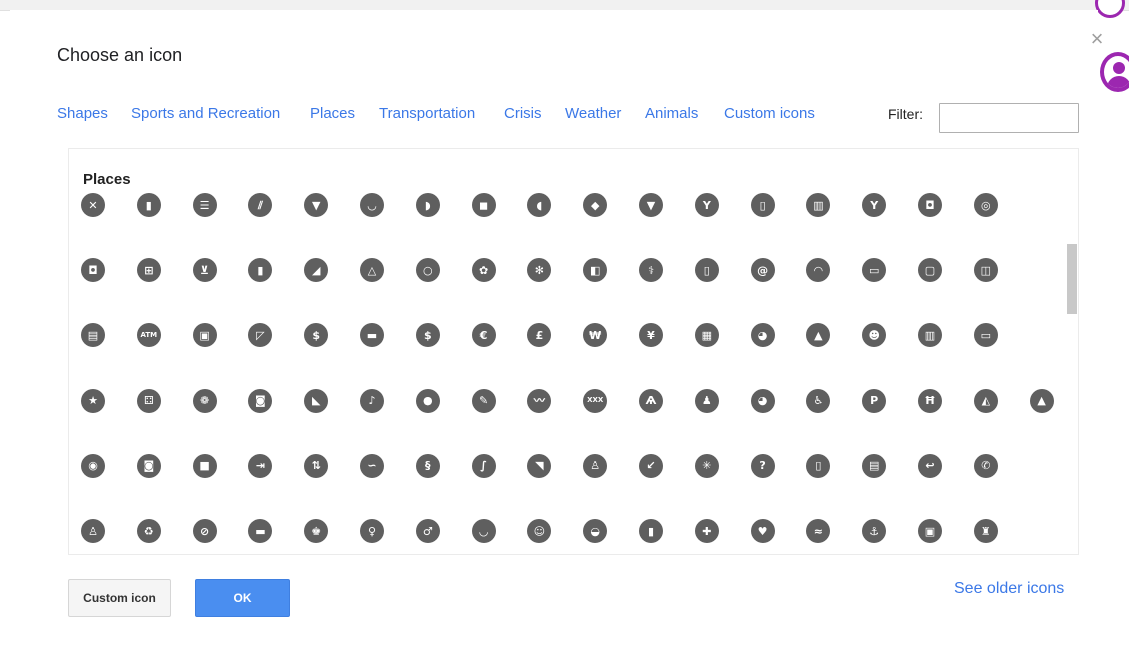  What do you see at coordinates (706, 335) in the screenshot?
I see `calendar-icon: ▦` at bounding box center [706, 335].